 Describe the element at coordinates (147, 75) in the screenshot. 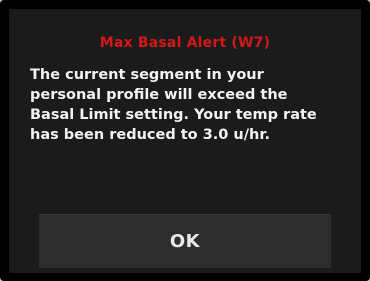

I see `alert-message-line: The current segment in your` at that location.